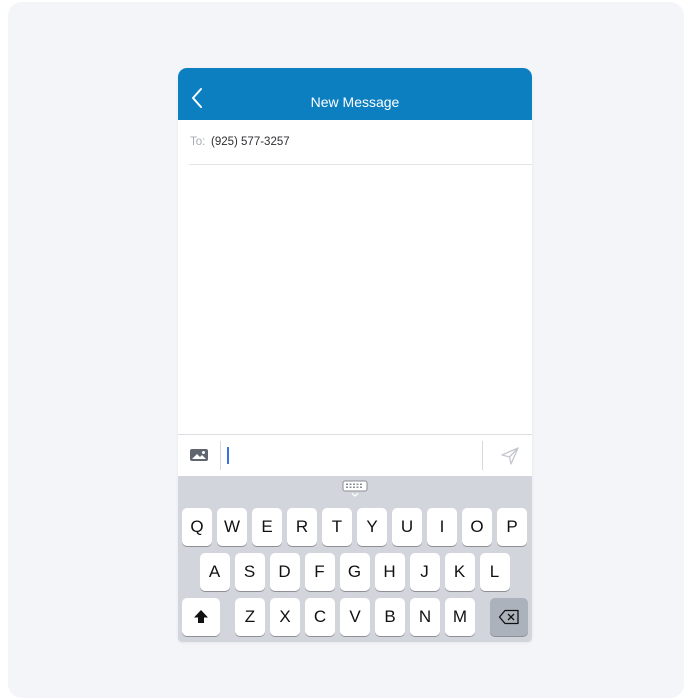  Describe the element at coordinates (319, 572) in the screenshot. I see `key-f: F` at that location.